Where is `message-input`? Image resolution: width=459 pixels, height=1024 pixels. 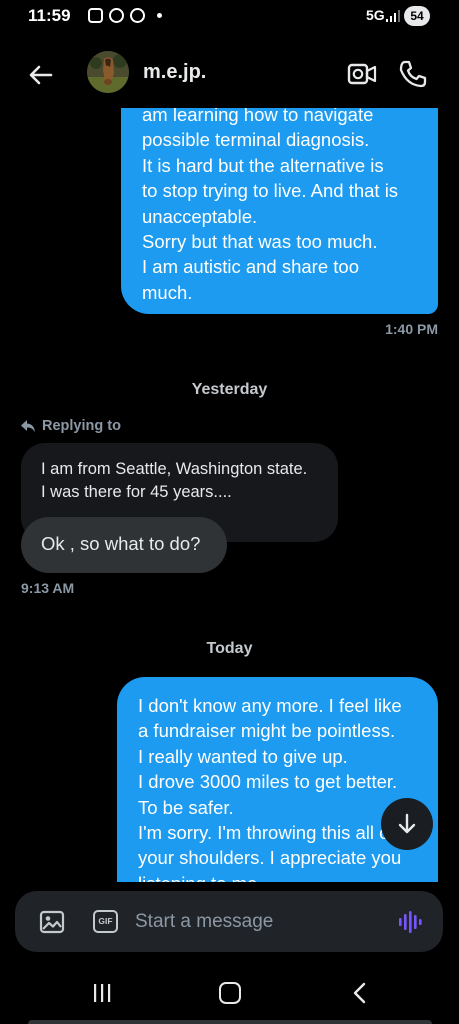
message-input is located at coordinates (260, 922).